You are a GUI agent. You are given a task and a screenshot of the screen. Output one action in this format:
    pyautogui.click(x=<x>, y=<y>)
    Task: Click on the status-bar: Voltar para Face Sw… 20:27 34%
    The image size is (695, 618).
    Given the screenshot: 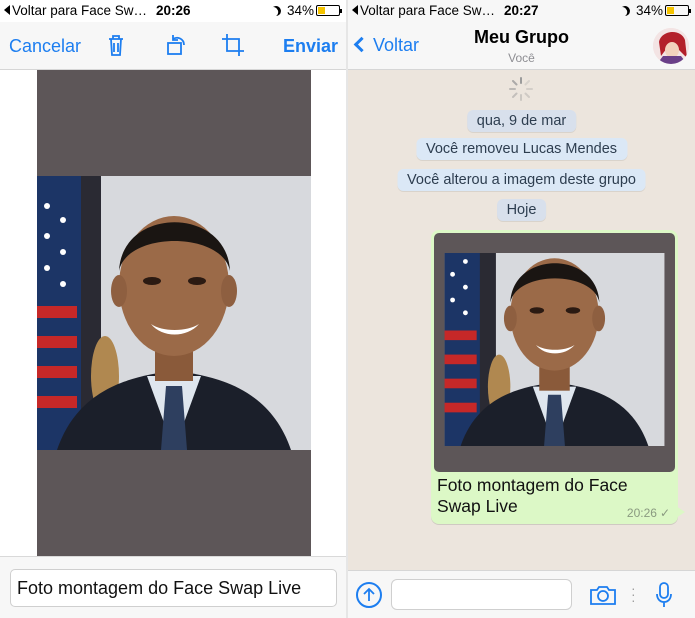 What is the action you would take?
    pyautogui.click(x=521, y=11)
    